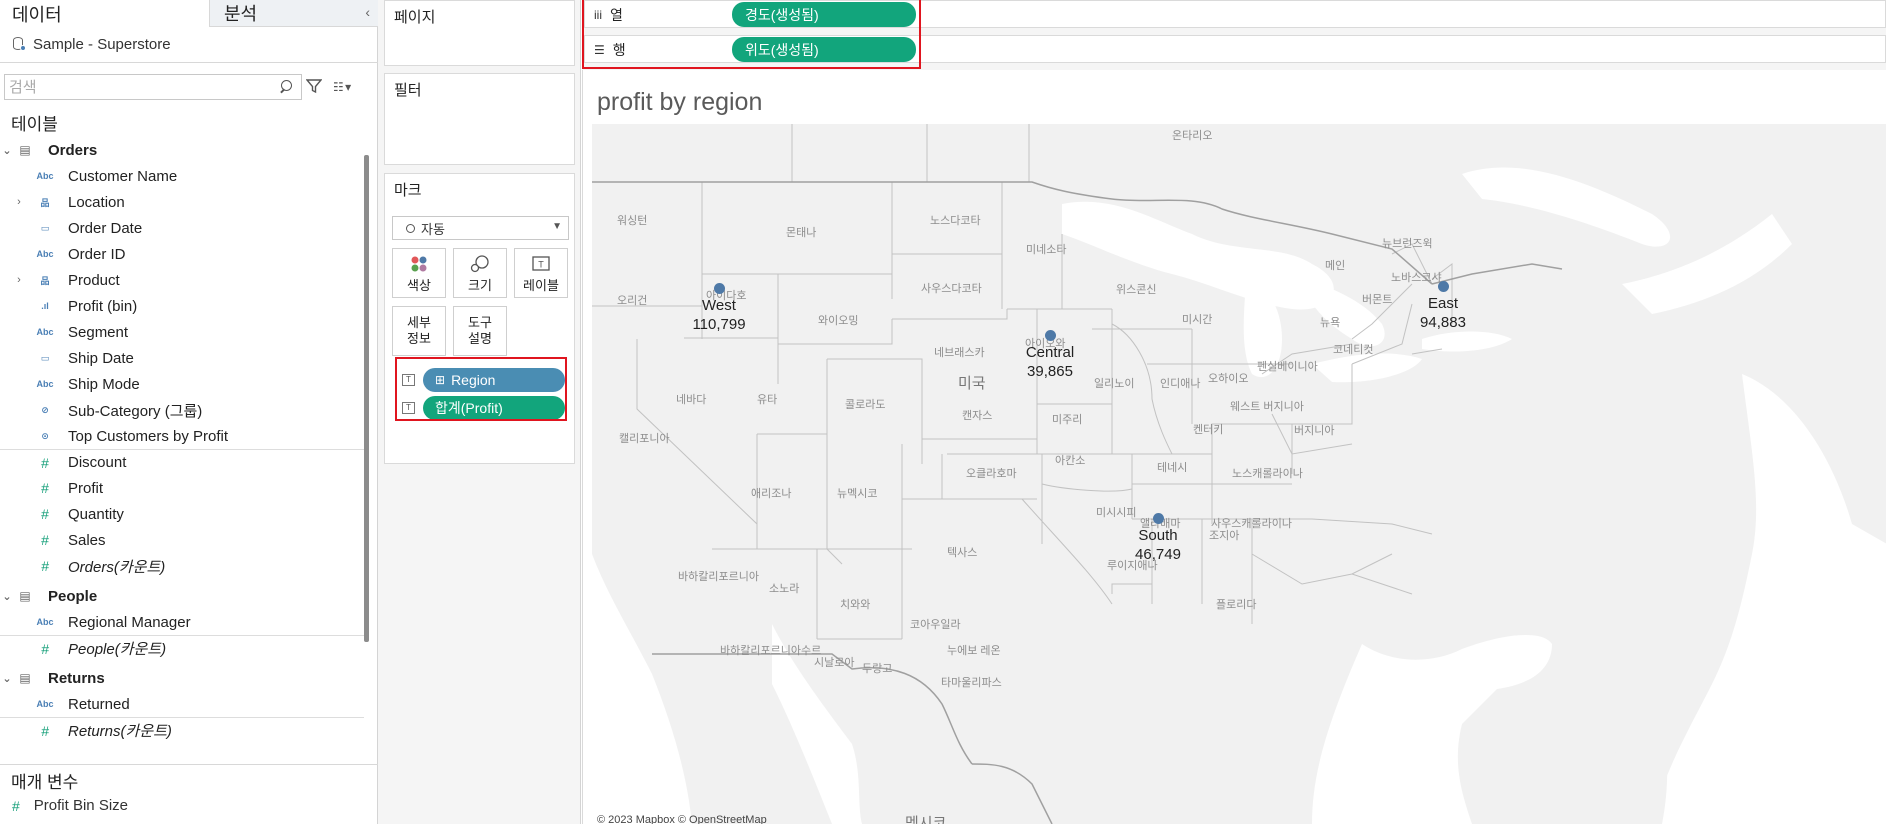 Image resolution: width=1886 pixels, height=824 pixels. I want to click on place-label: 오하이오, so click(1228, 379).